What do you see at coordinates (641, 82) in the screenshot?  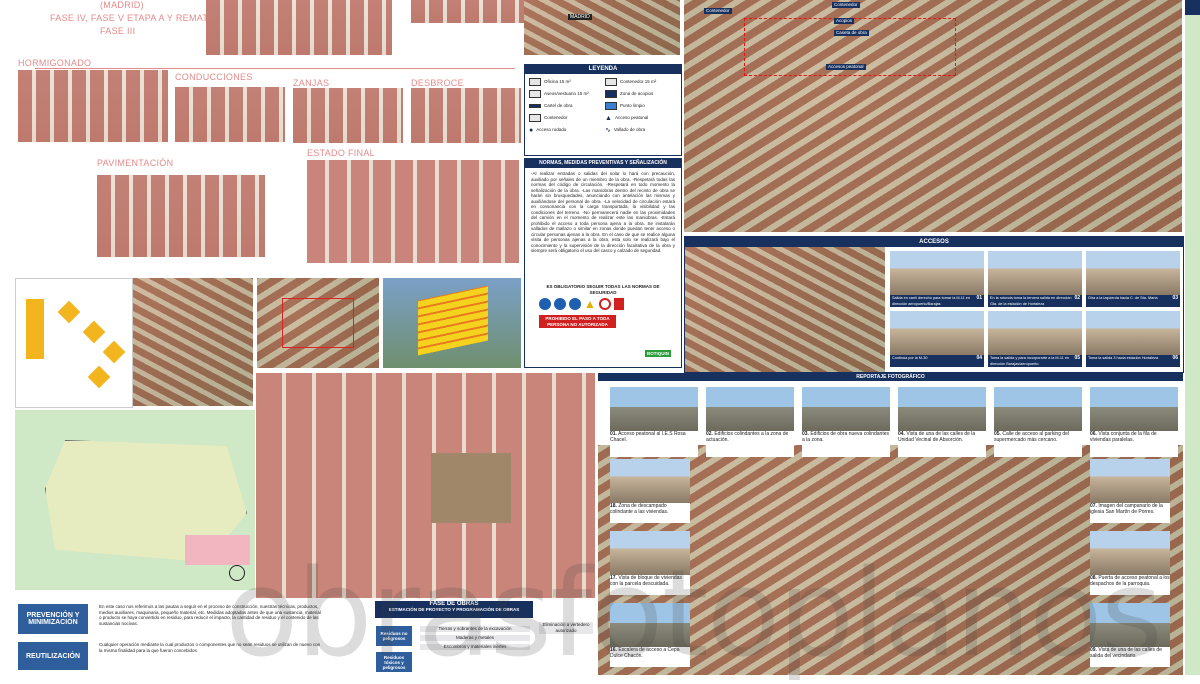 I see `legend-item: Contenedor 15 m²` at bounding box center [641, 82].